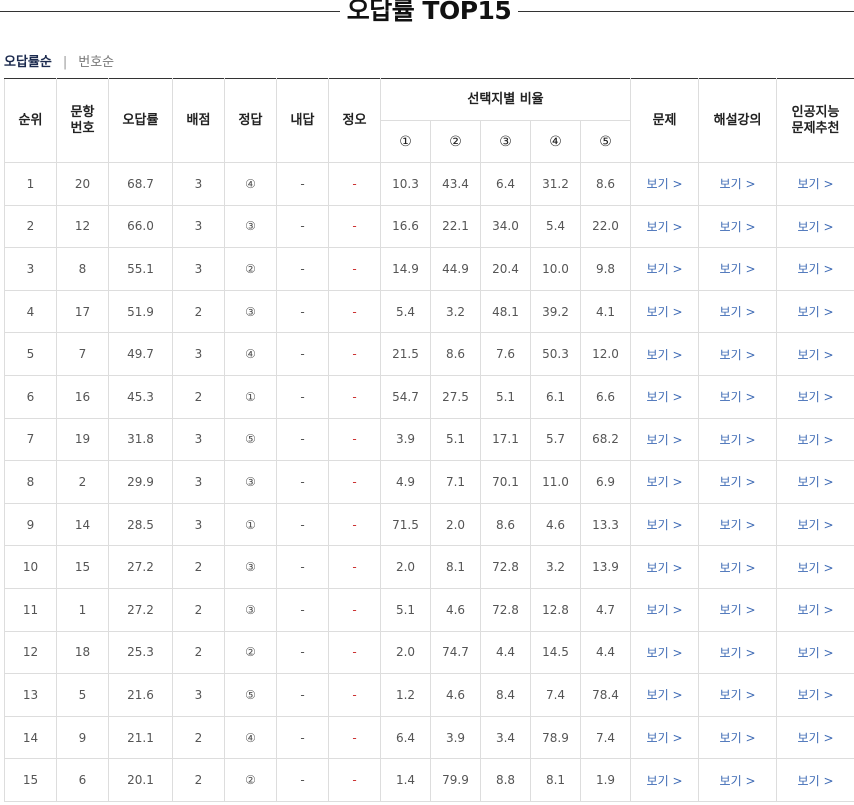 This screenshot has width=854, height=805. What do you see at coordinates (405, 226) in the screenshot?
I see `choice-1-ratio-cell: 16.6` at bounding box center [405, 226].